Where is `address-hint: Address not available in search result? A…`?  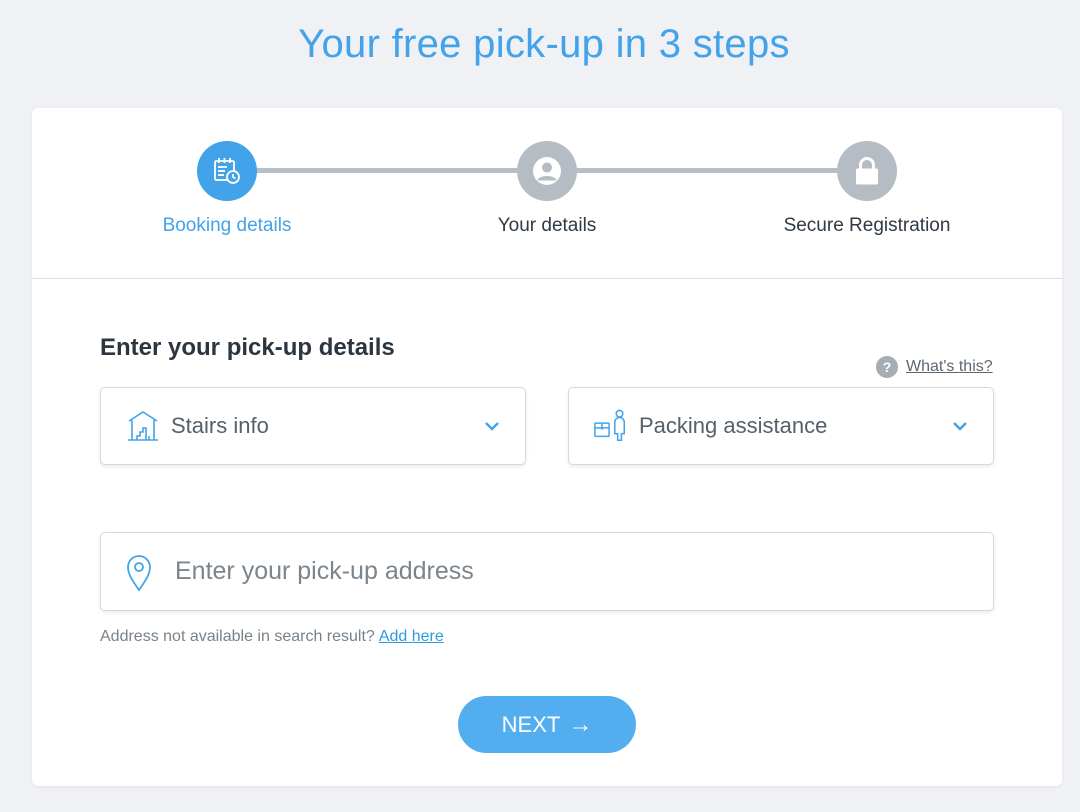
address-hint: Address not available in search result? A… is located at coordinates (272, 637).